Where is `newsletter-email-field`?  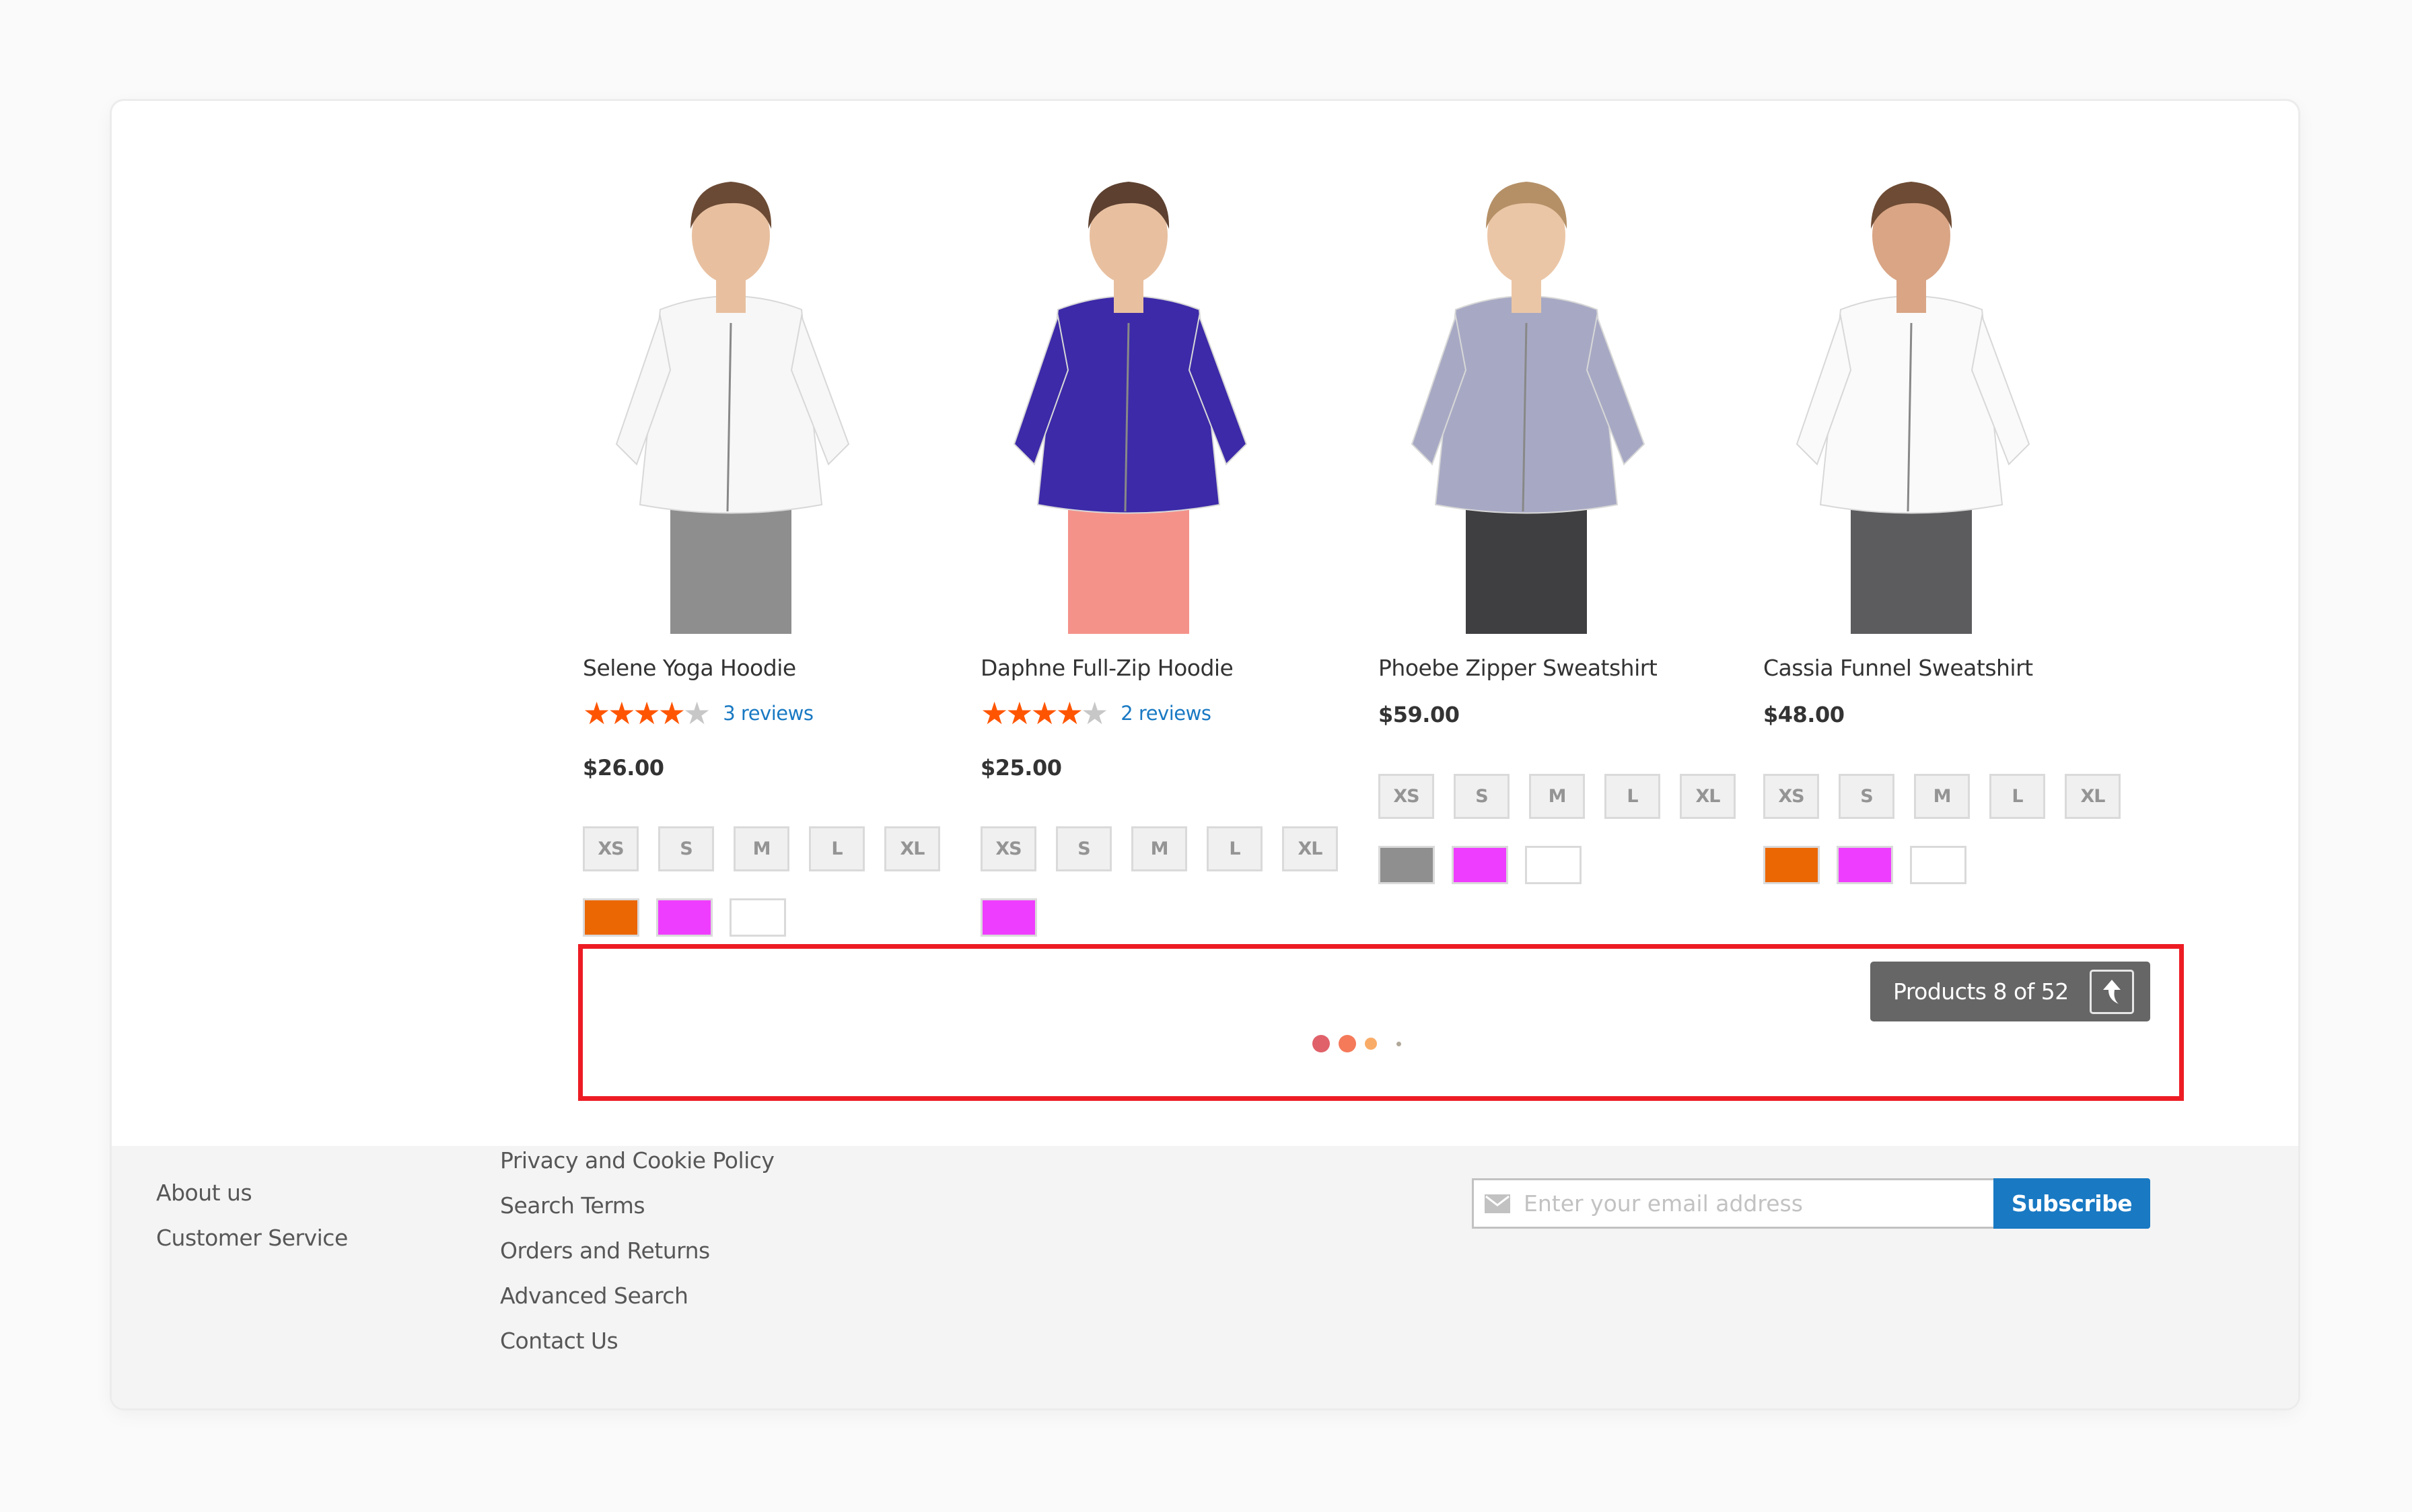
newsletter-email-field is located at coordinates (1732, 1203).